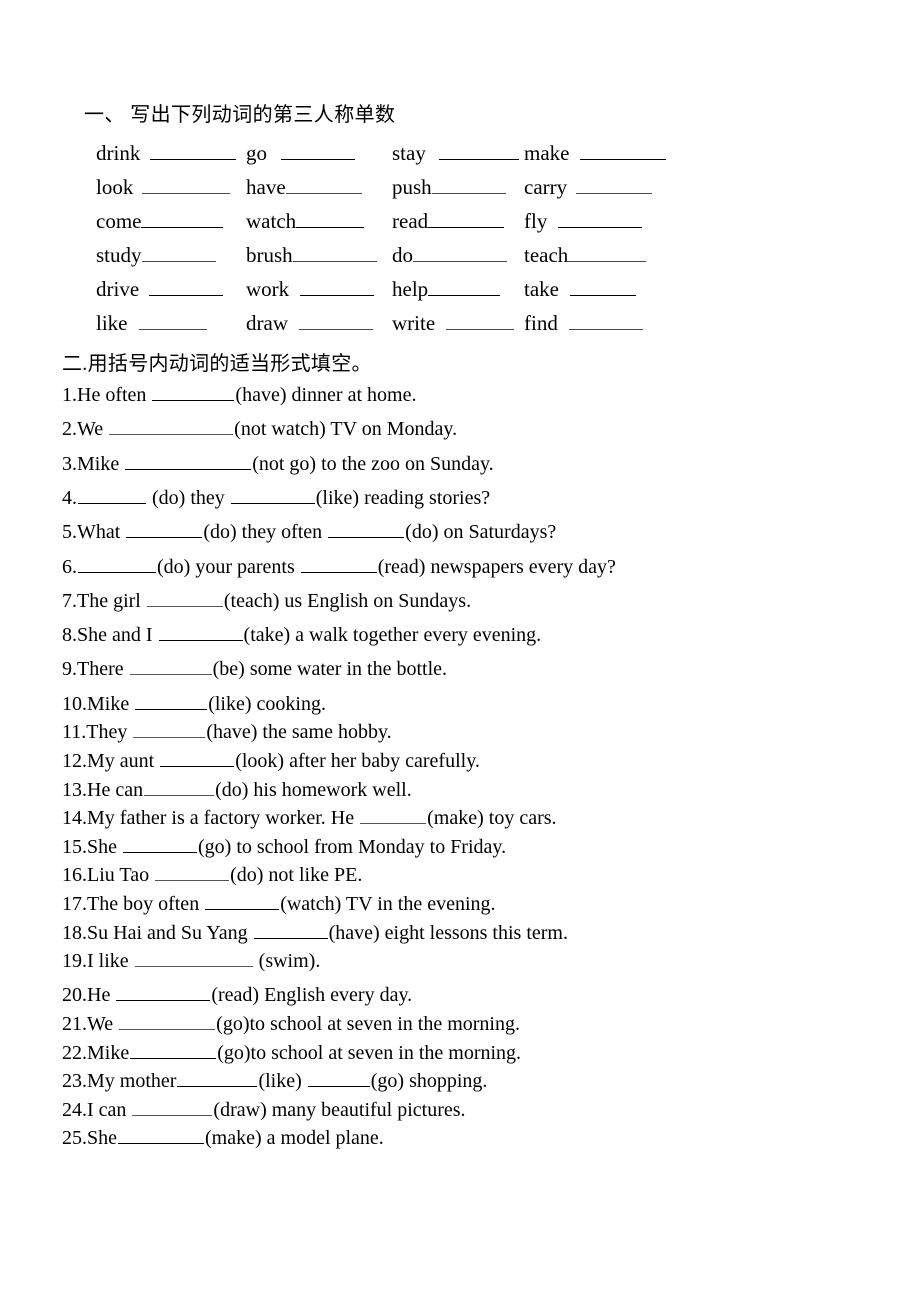  I want to click on verb-entry: look, so click(163, 187).